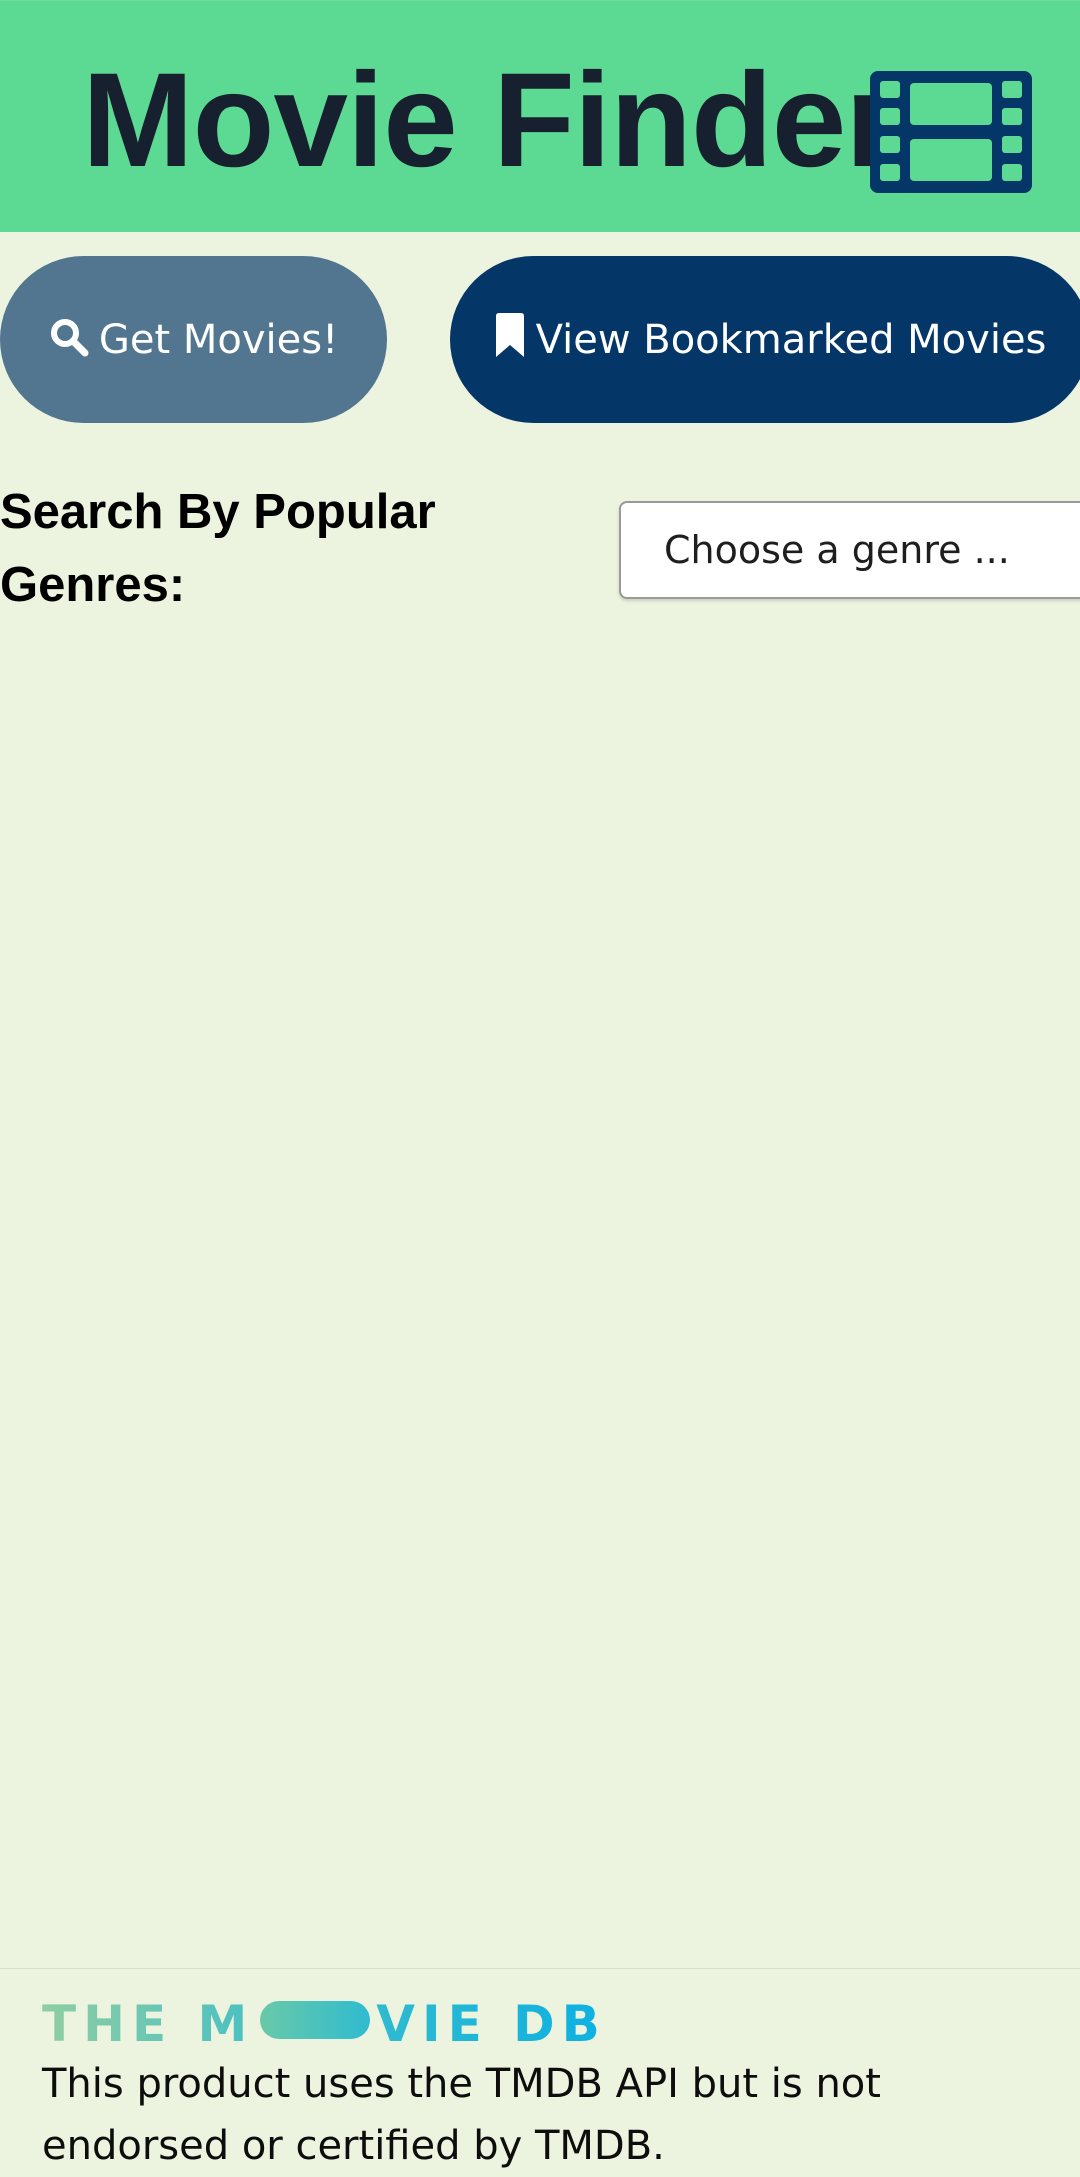  What do you see at coordinates (509, 334) in the screenshot?
I see `bookmark-icon` at bounding box center [509, 334].